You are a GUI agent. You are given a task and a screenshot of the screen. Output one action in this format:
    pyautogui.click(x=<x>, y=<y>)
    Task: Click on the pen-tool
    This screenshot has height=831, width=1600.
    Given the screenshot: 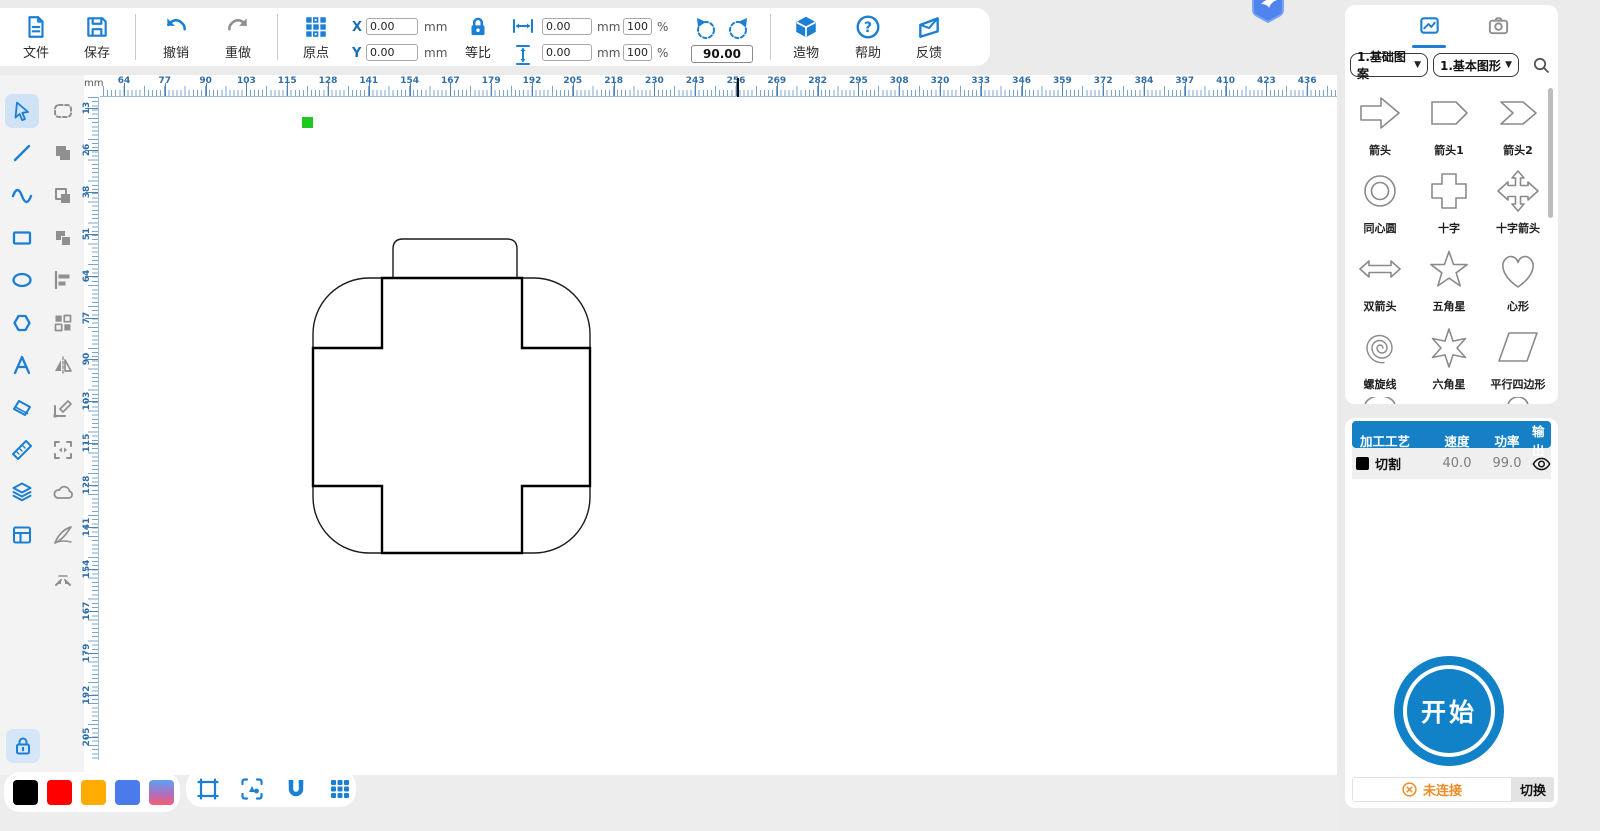 What is the action you would take?
    pyautogui.click(x=63, y=535)
    